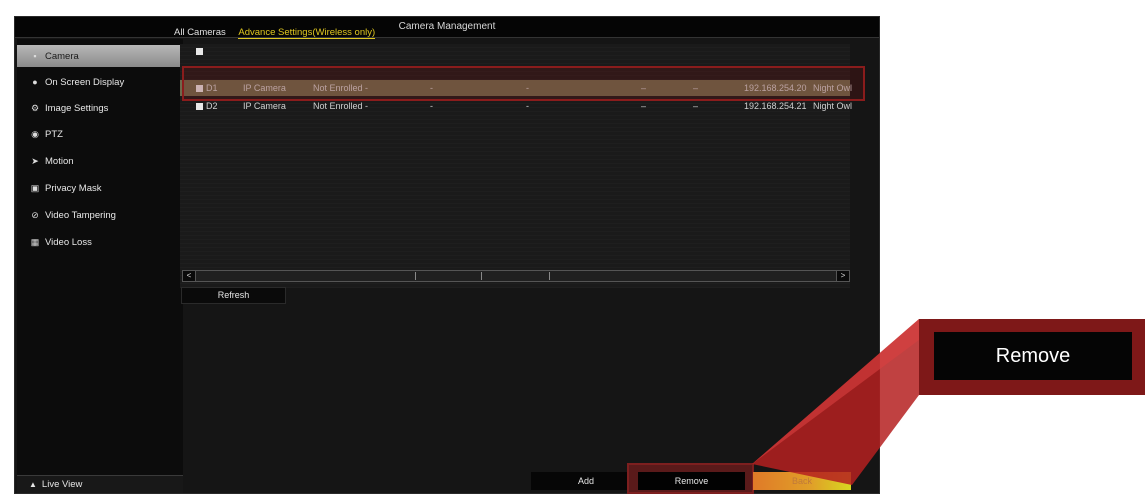 The height and width of the screenshot is (500, 1145). What do you see at coordinates (835, 402) in the screenshot?
I see `callout-pointer` at bounding box center [835, 402].